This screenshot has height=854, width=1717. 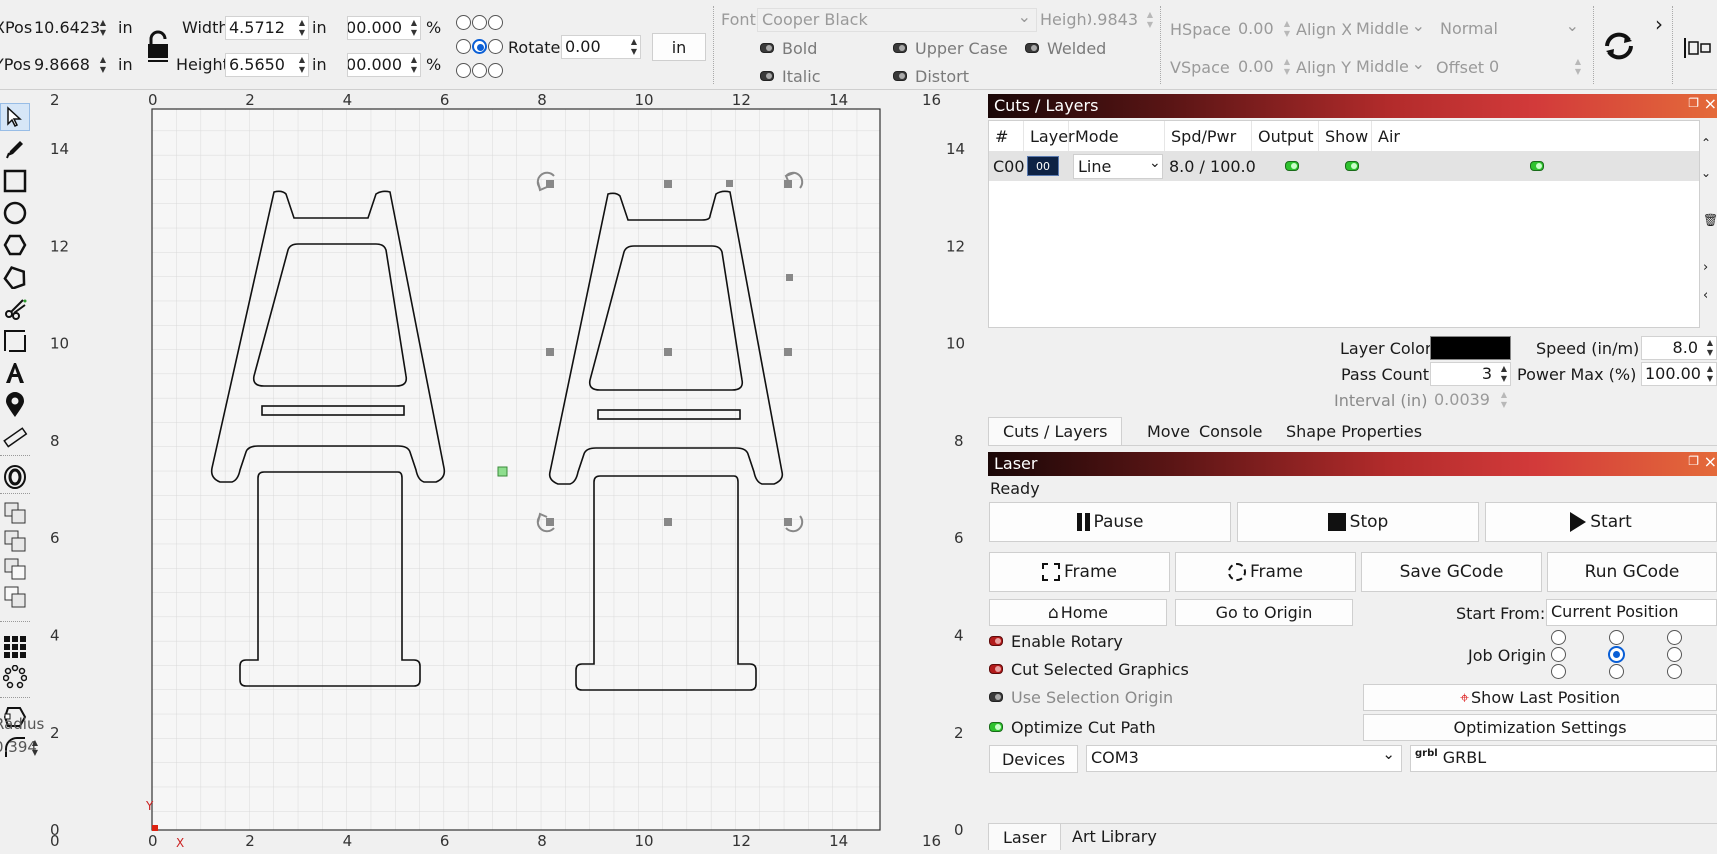 What do you see at coordinates (1540, 727) in the screenshot?
I see `optimization-settings-button: Optimization Settings` at bounding box center [1540, 727].